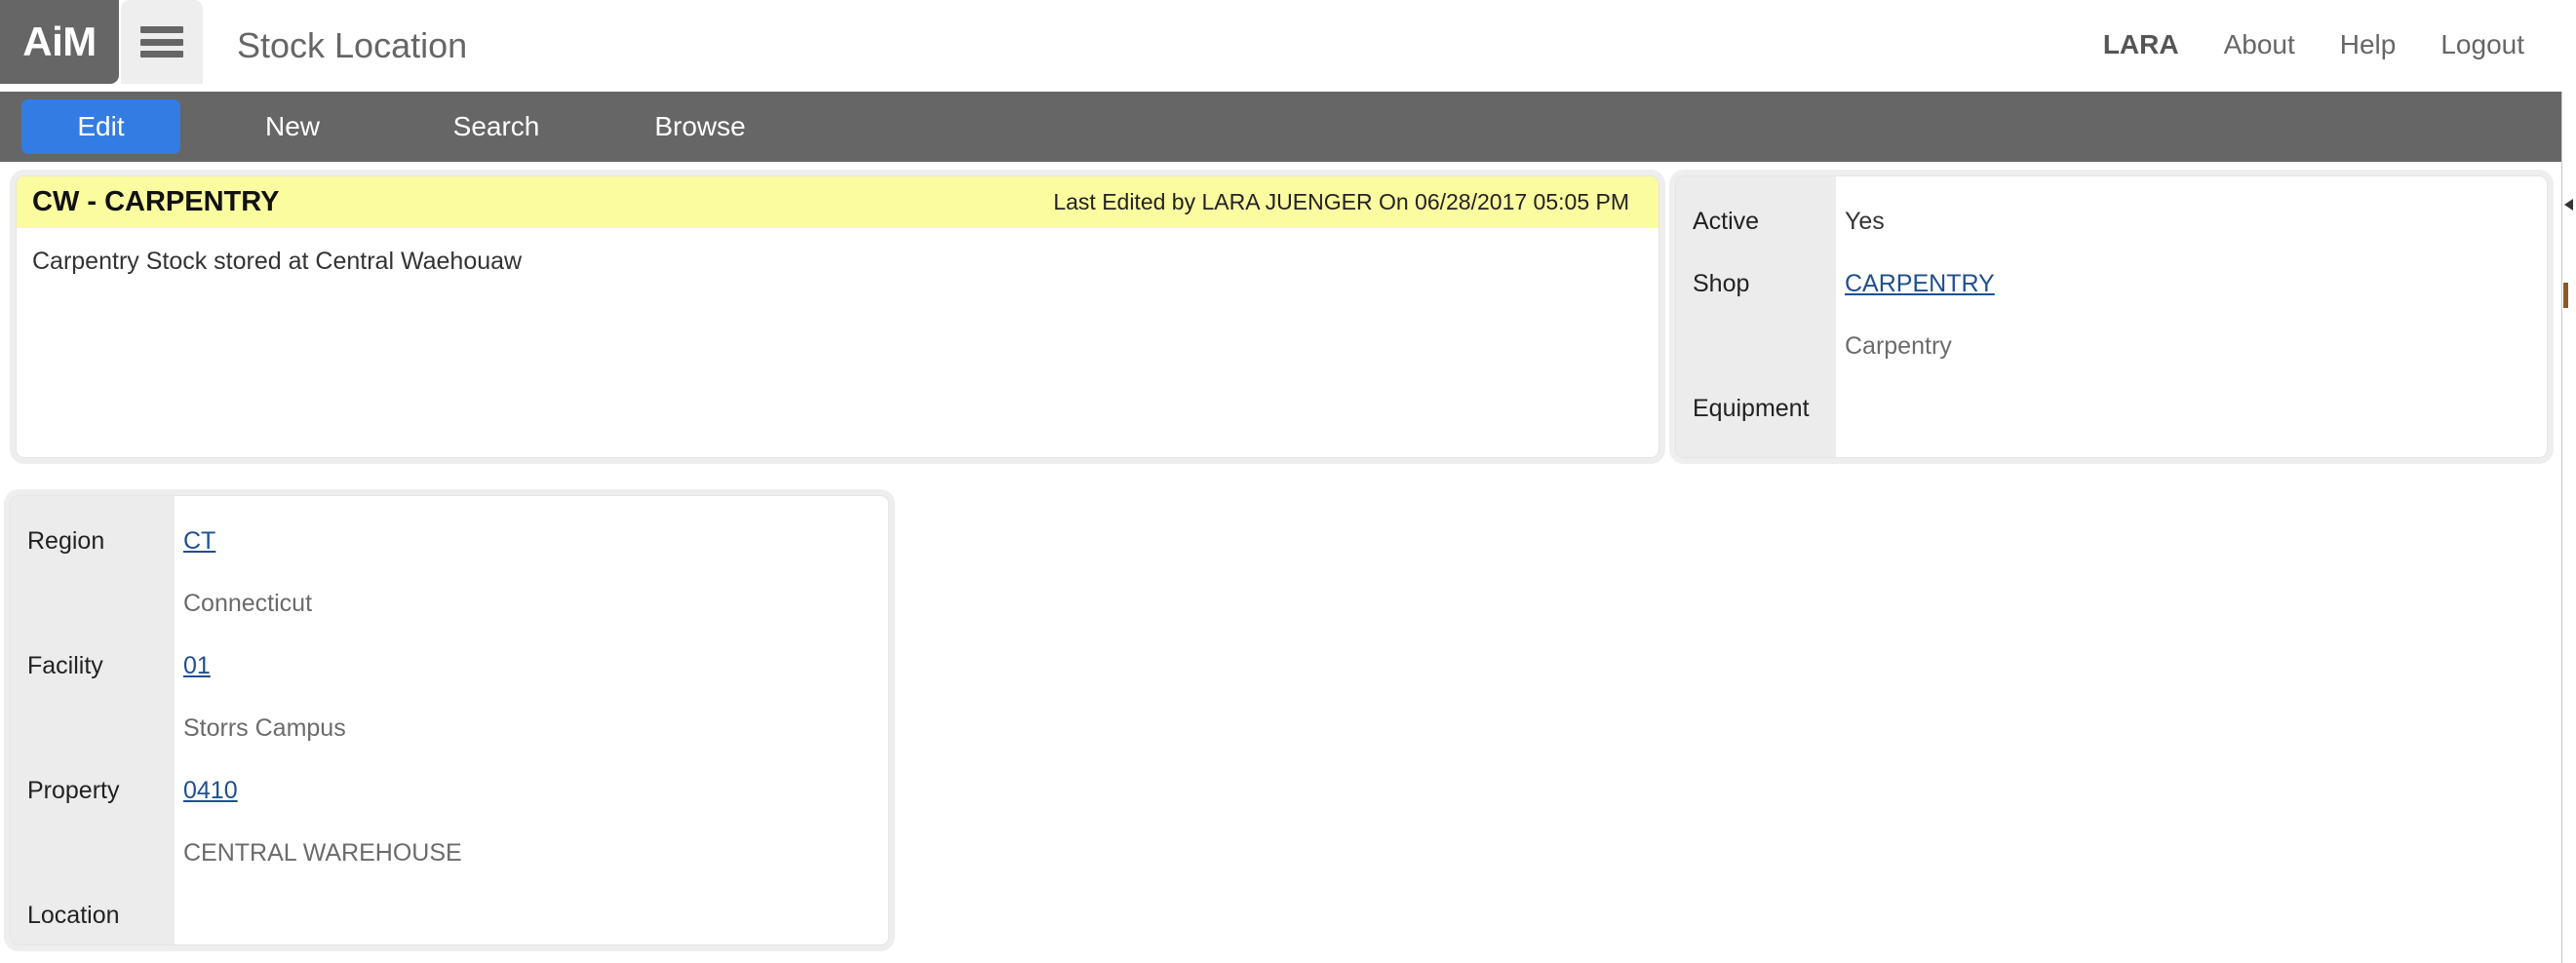 The image size is (2576, 963). I want to click on record-title: CW - CARPENTRY, so click(156, 201).